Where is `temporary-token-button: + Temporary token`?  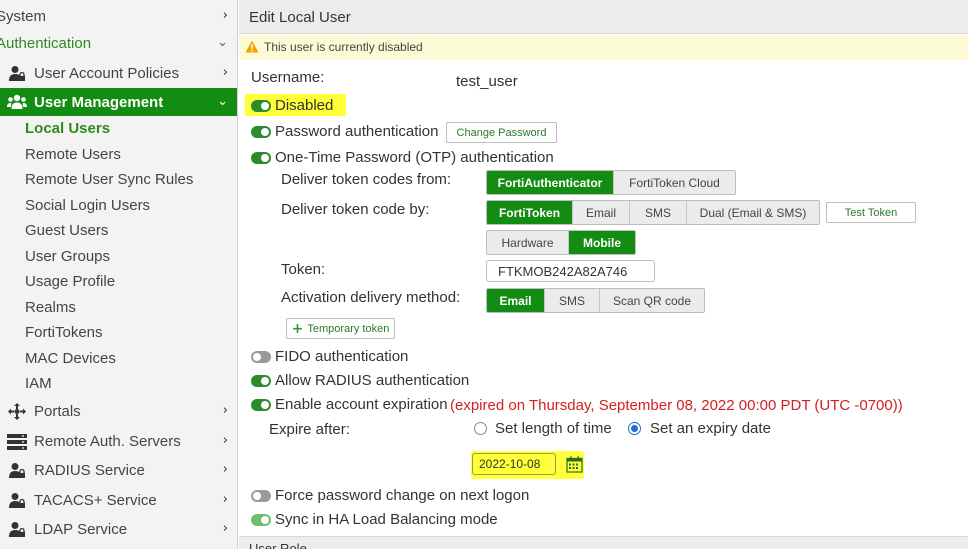
temporary-token-button: + Temporary token is located at coordinates (340, 328).